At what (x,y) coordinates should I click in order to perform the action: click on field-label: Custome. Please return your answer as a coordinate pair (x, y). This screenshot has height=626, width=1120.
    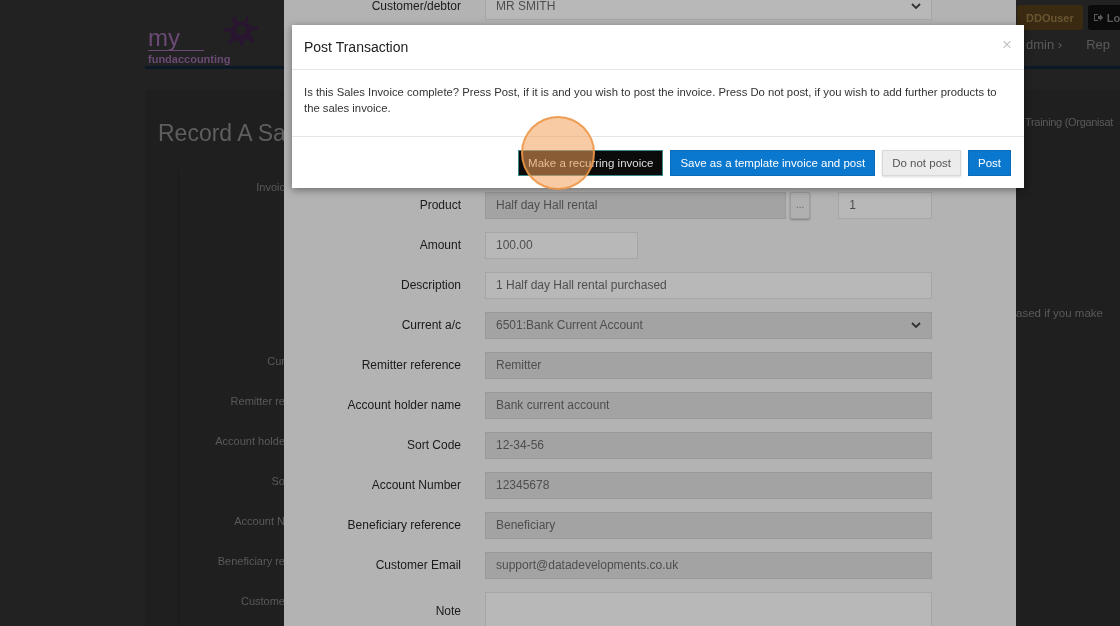
    Looking at the image, I should click on (262, 601).